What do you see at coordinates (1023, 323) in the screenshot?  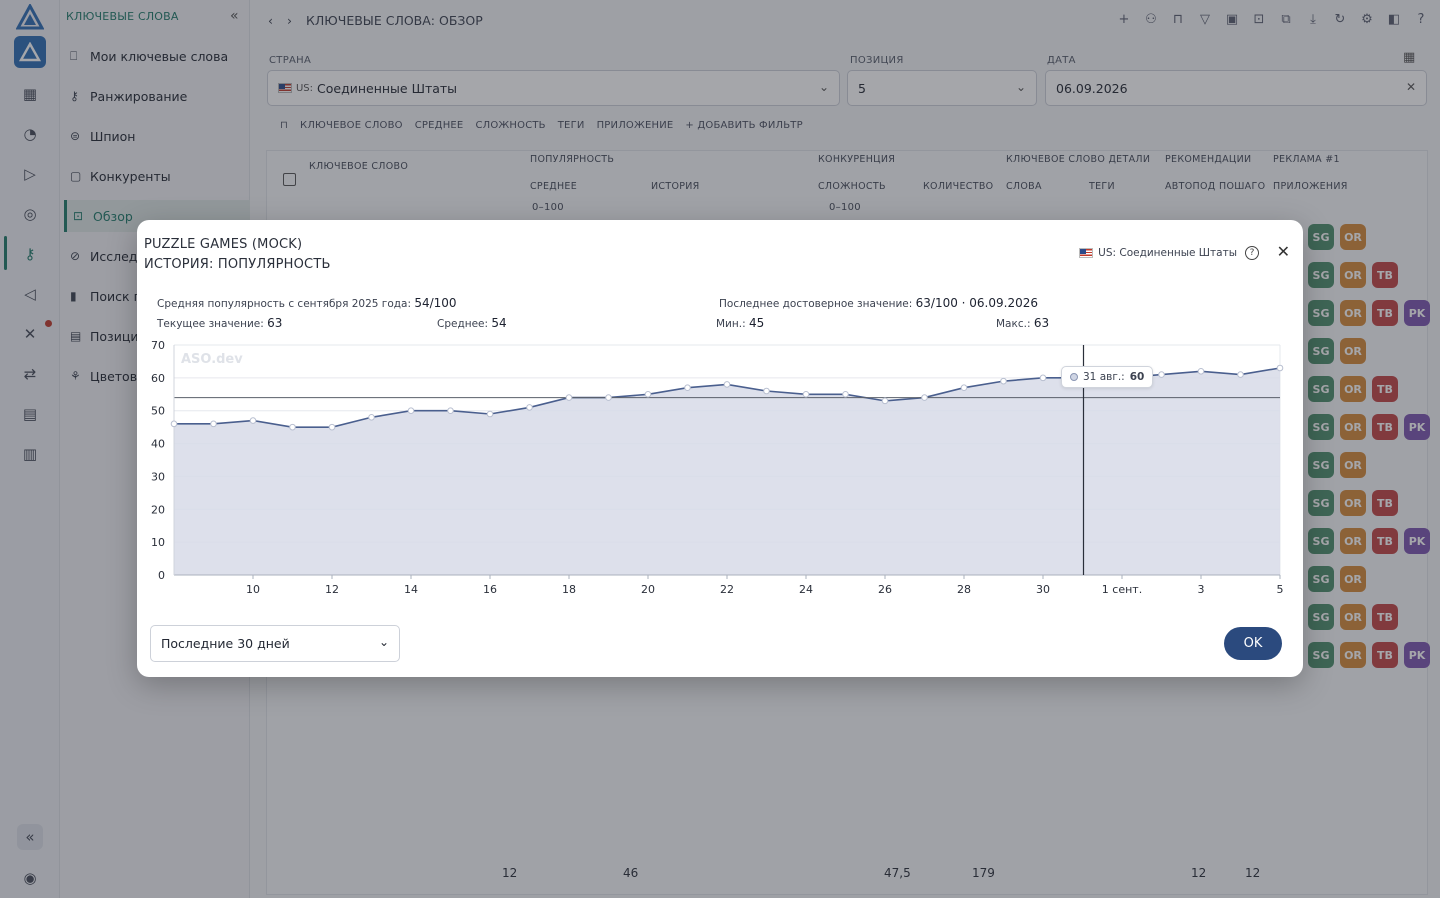 I see `stat-max: Макс.: 63` at bounding box center [1023, 323].